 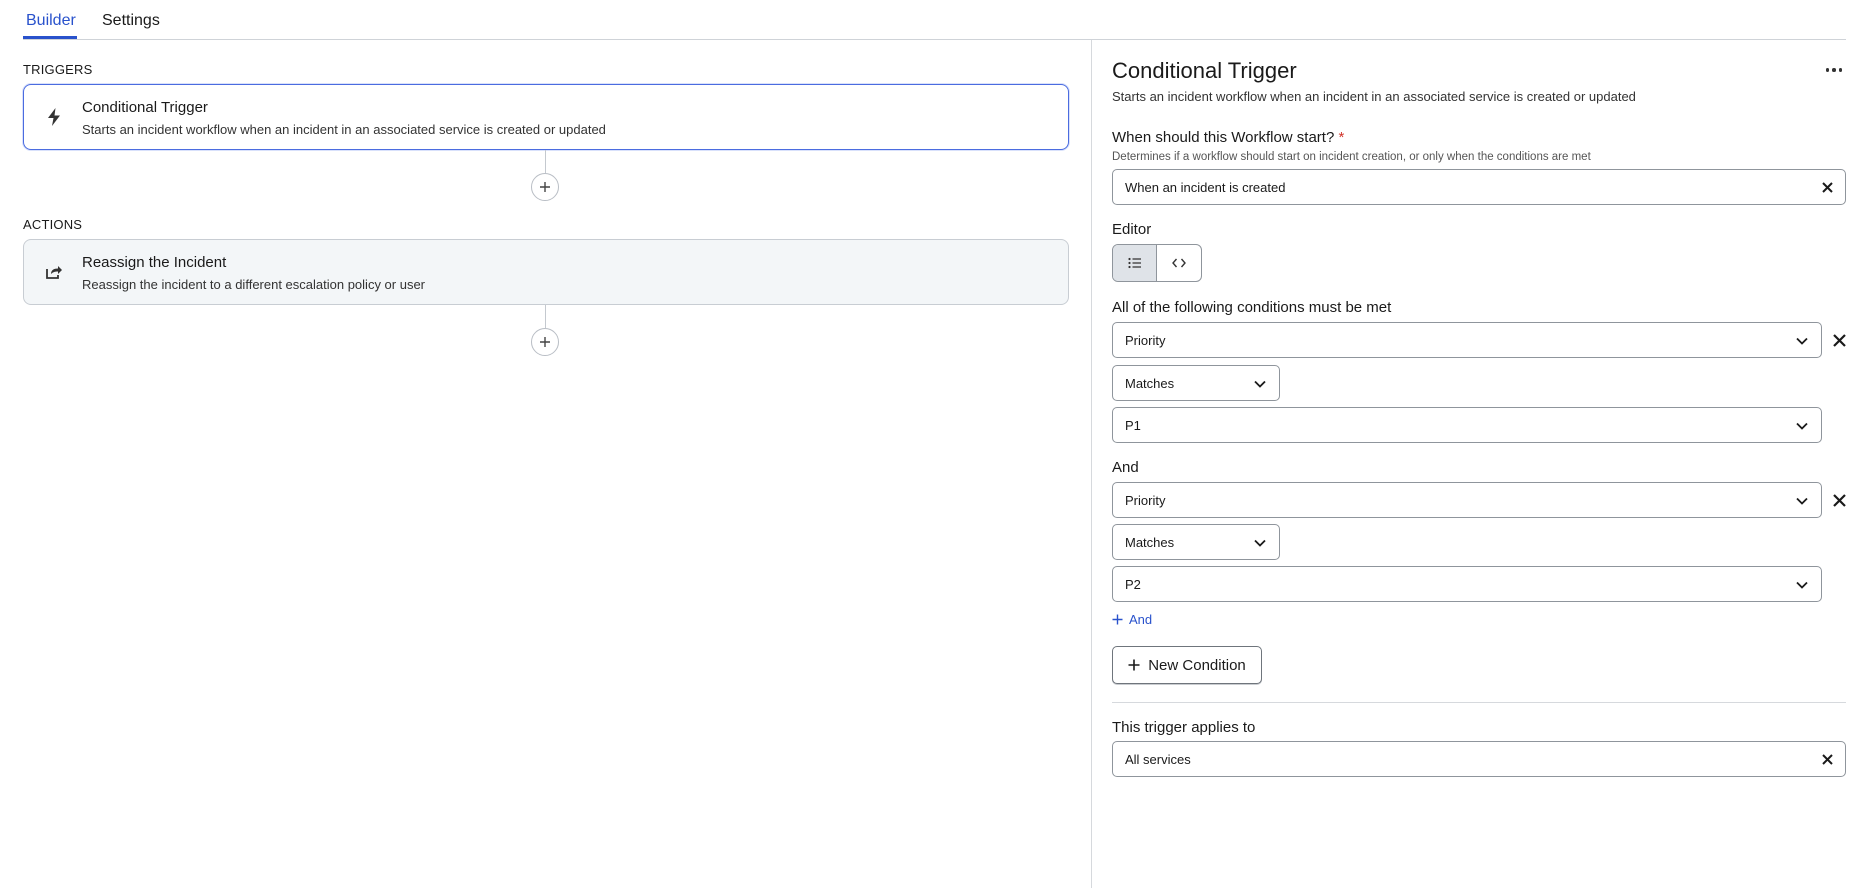 I want to click on panel-title: Conditional Trigger, so click(x=1204, y=70).